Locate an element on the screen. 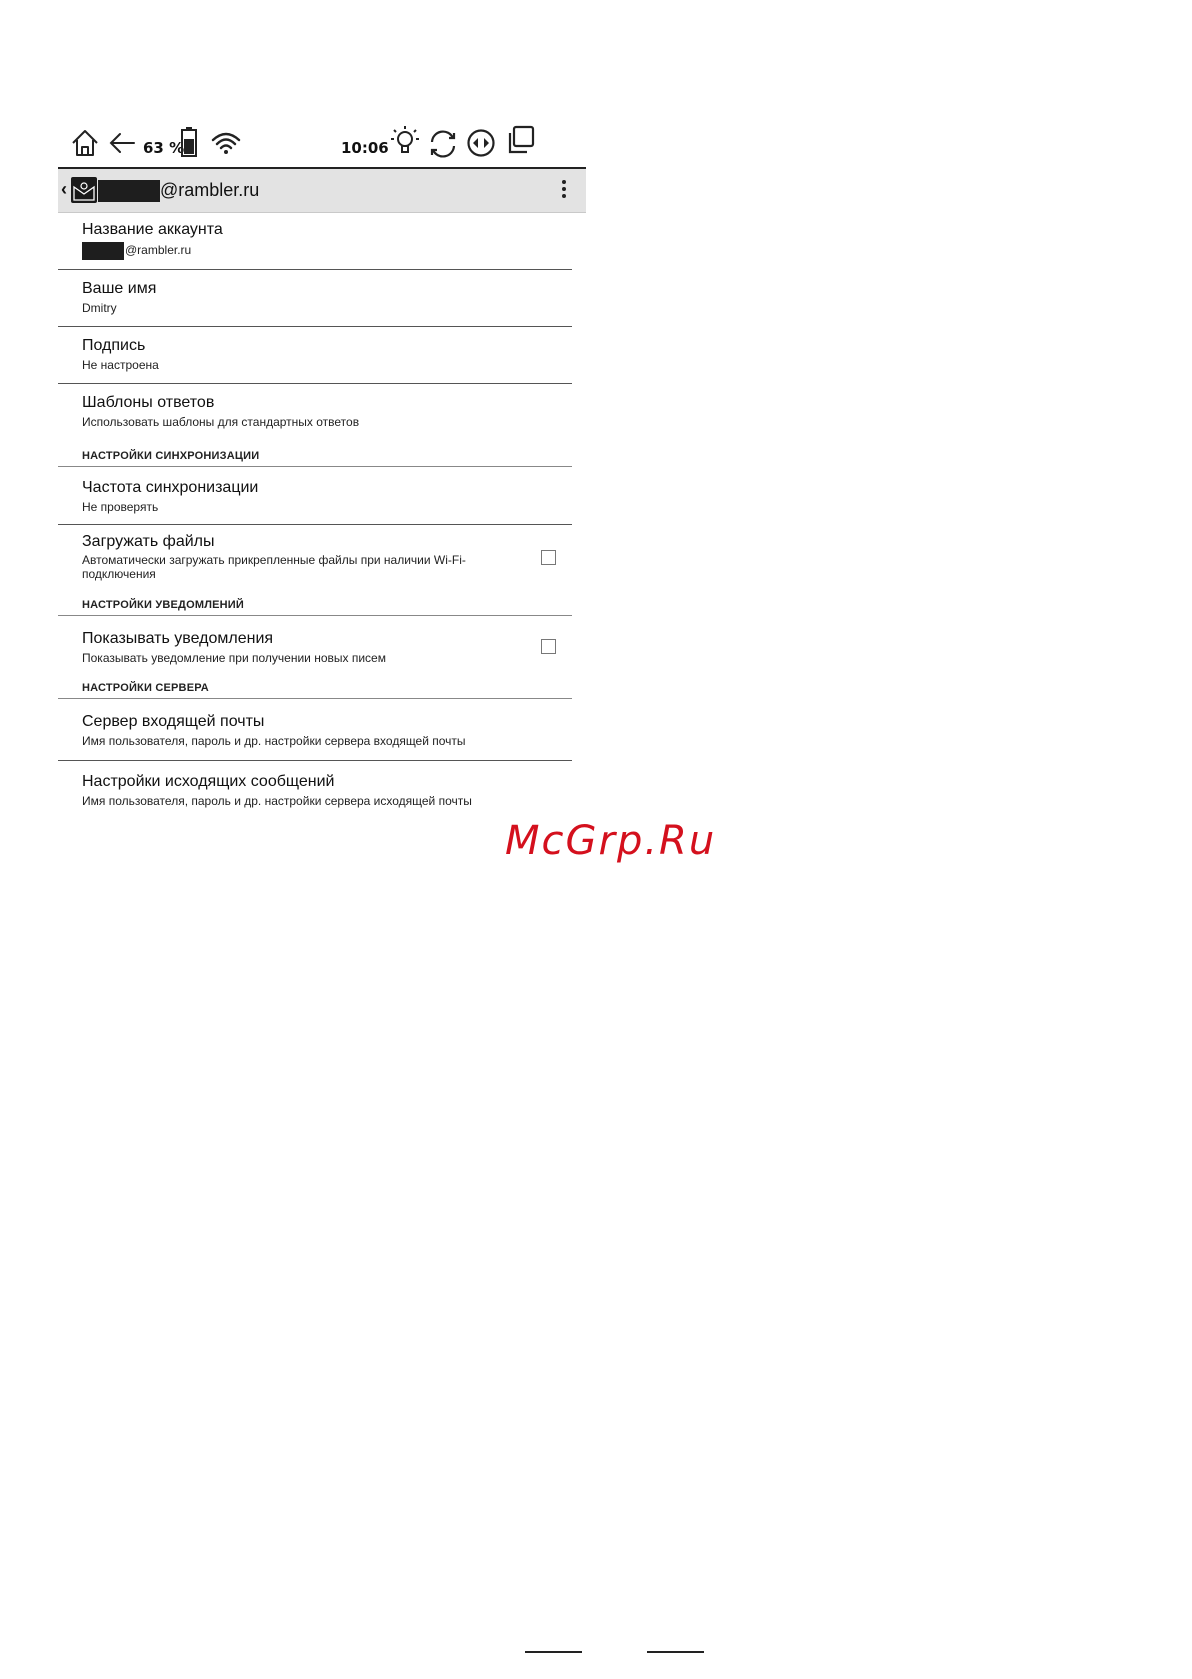  section-header-server: НАСТРОЙКИ СЕРВЕРА is located at coordinates (315, 686).